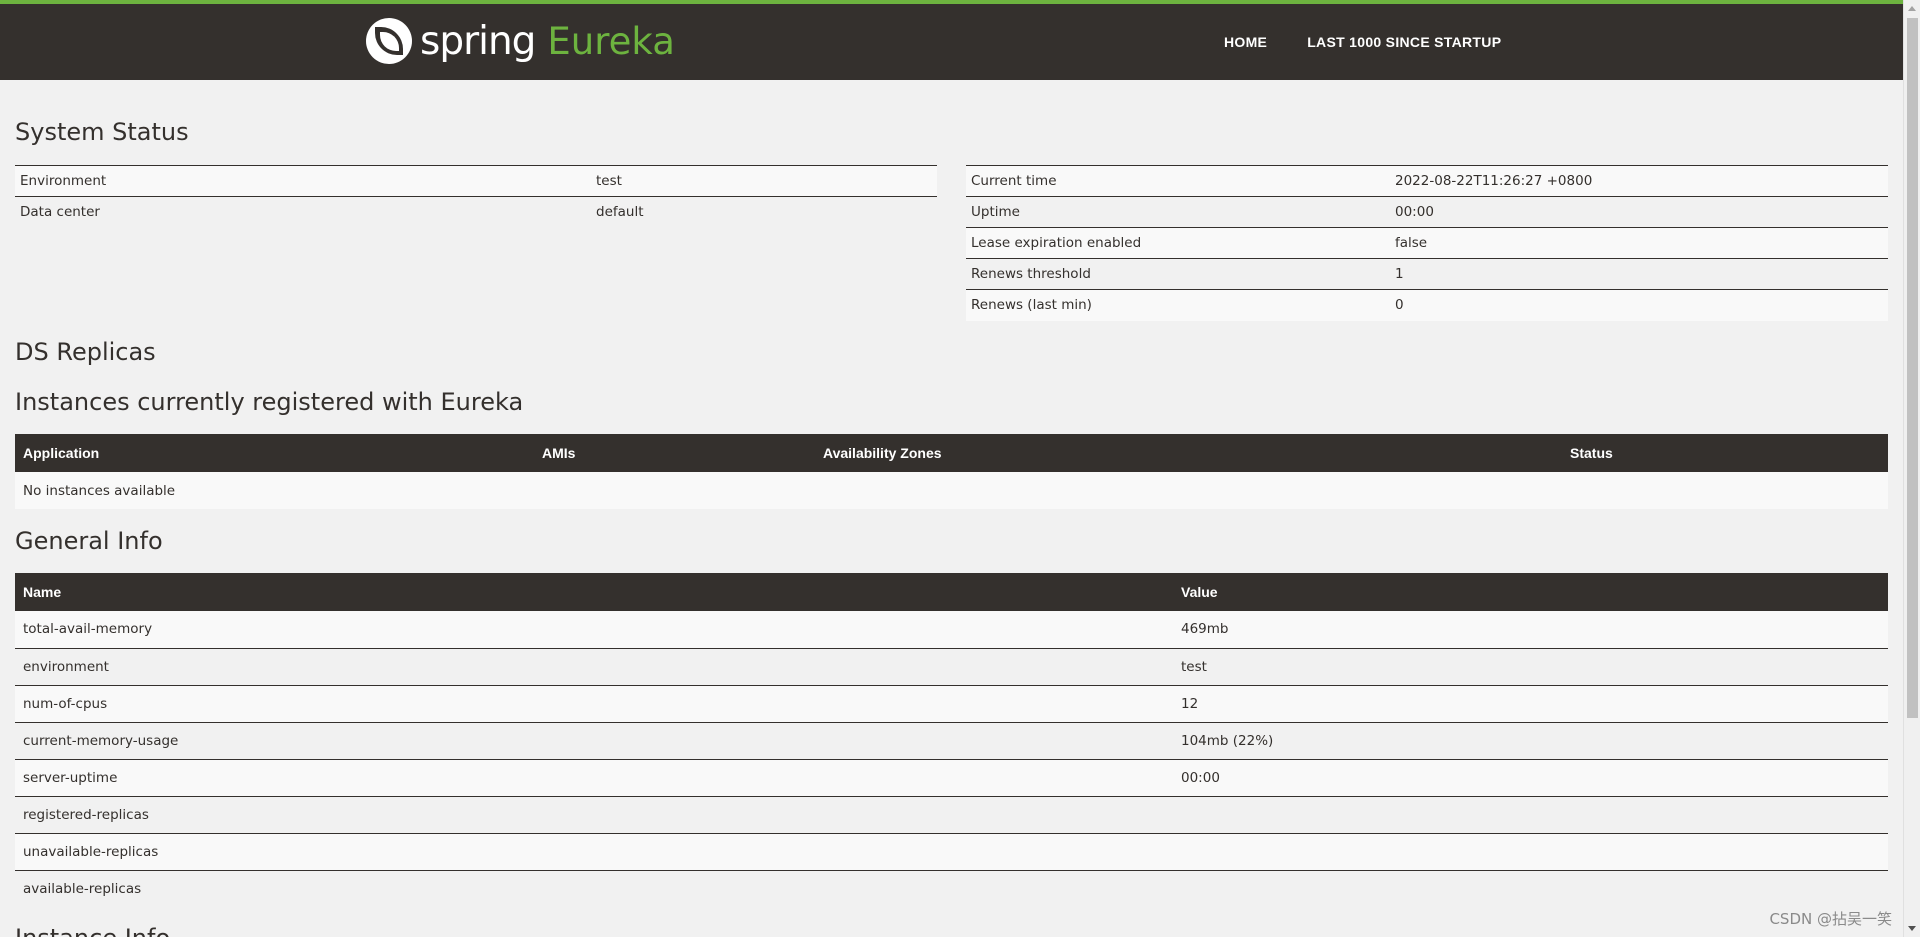 The image size is (1920, 937). Describe the element at coordinates (1725, 453) in the screenshot. I see `column-header: Status` at that location.